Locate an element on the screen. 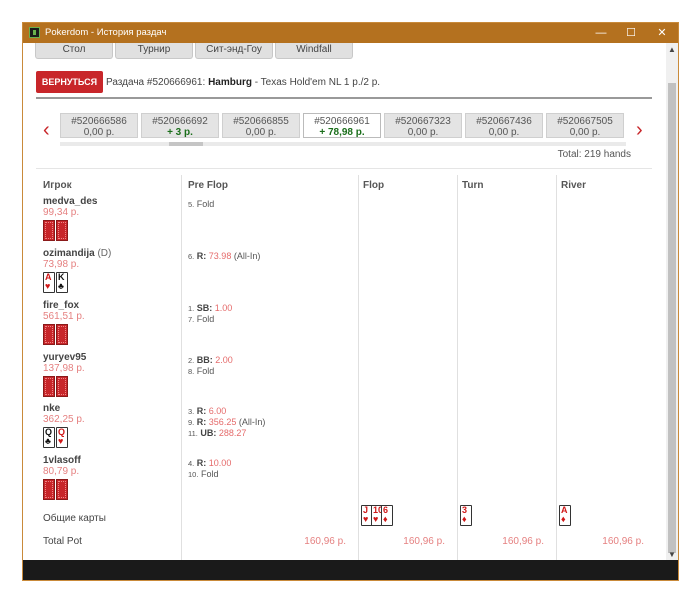 The height and width of the screenshot is (603, 700). playing-card: Q ♣ is located at coordinates (49, 437).